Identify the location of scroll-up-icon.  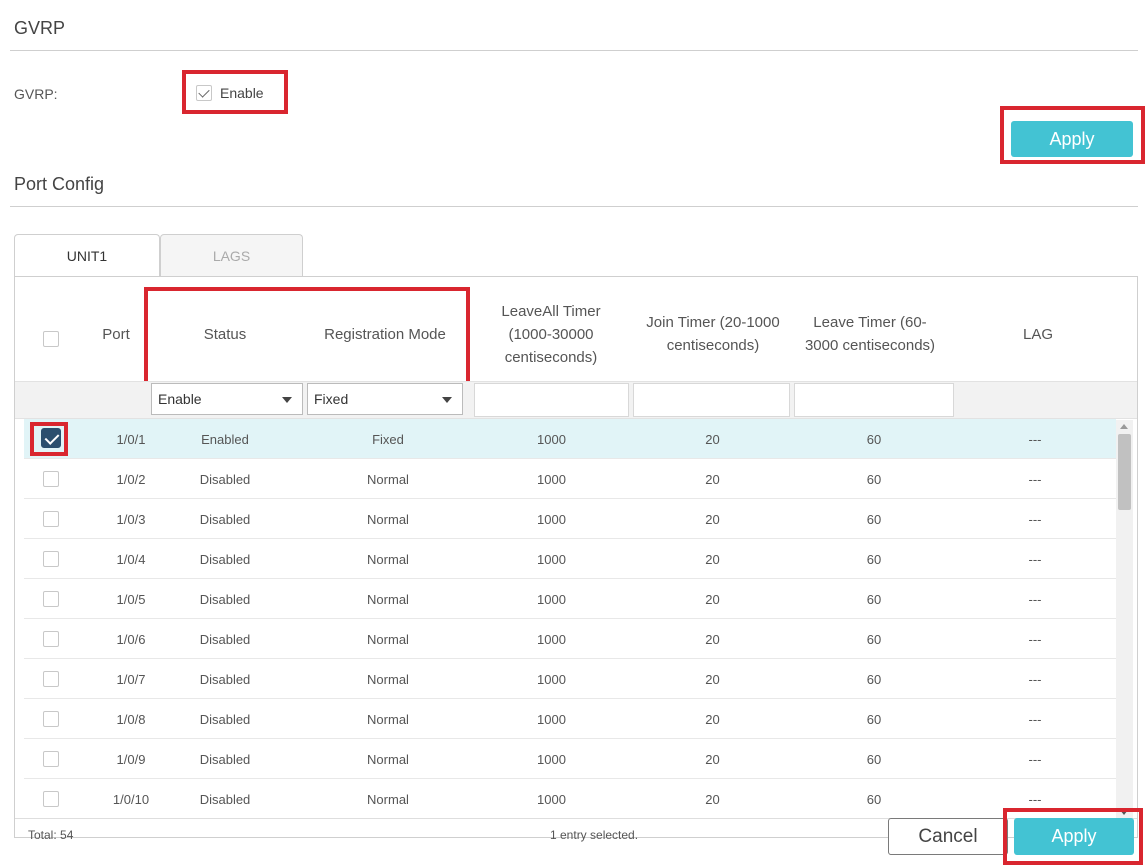
(1124, 426).